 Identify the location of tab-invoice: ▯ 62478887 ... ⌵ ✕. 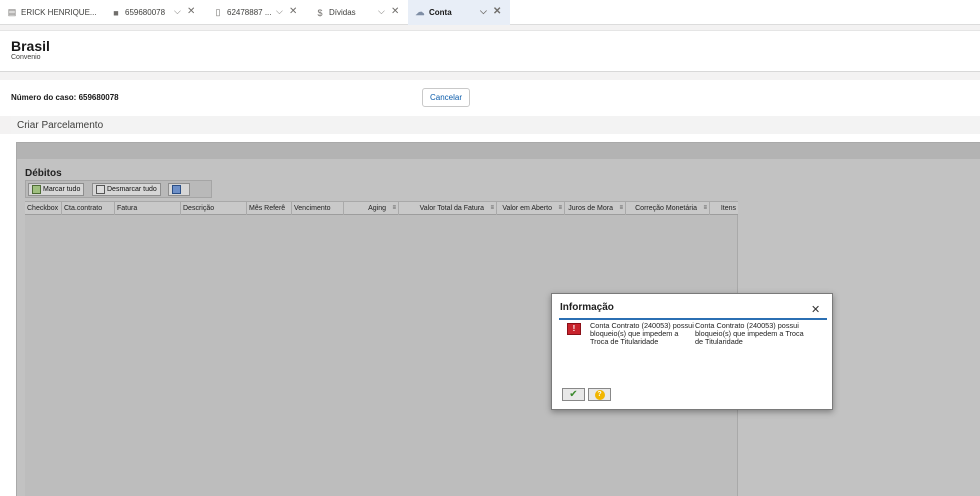
(256, 12).